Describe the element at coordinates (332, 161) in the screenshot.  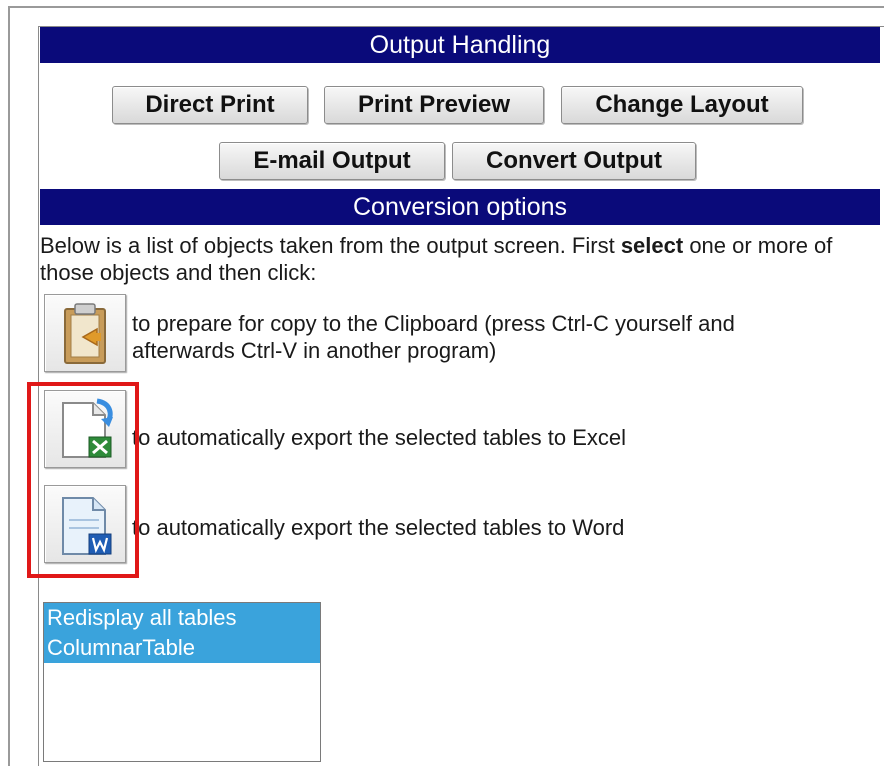
I see `email-output-button: E-mail Output` at that location.